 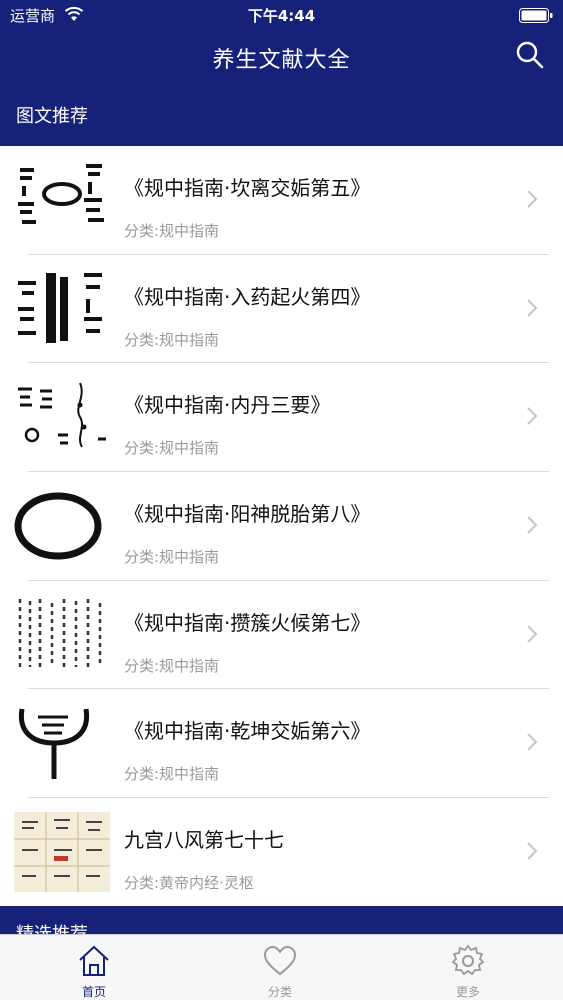 I want to click on list-item: 九宫八风第七十七 分类:黄帝内经·灵枢, so click(x=281, y=852).